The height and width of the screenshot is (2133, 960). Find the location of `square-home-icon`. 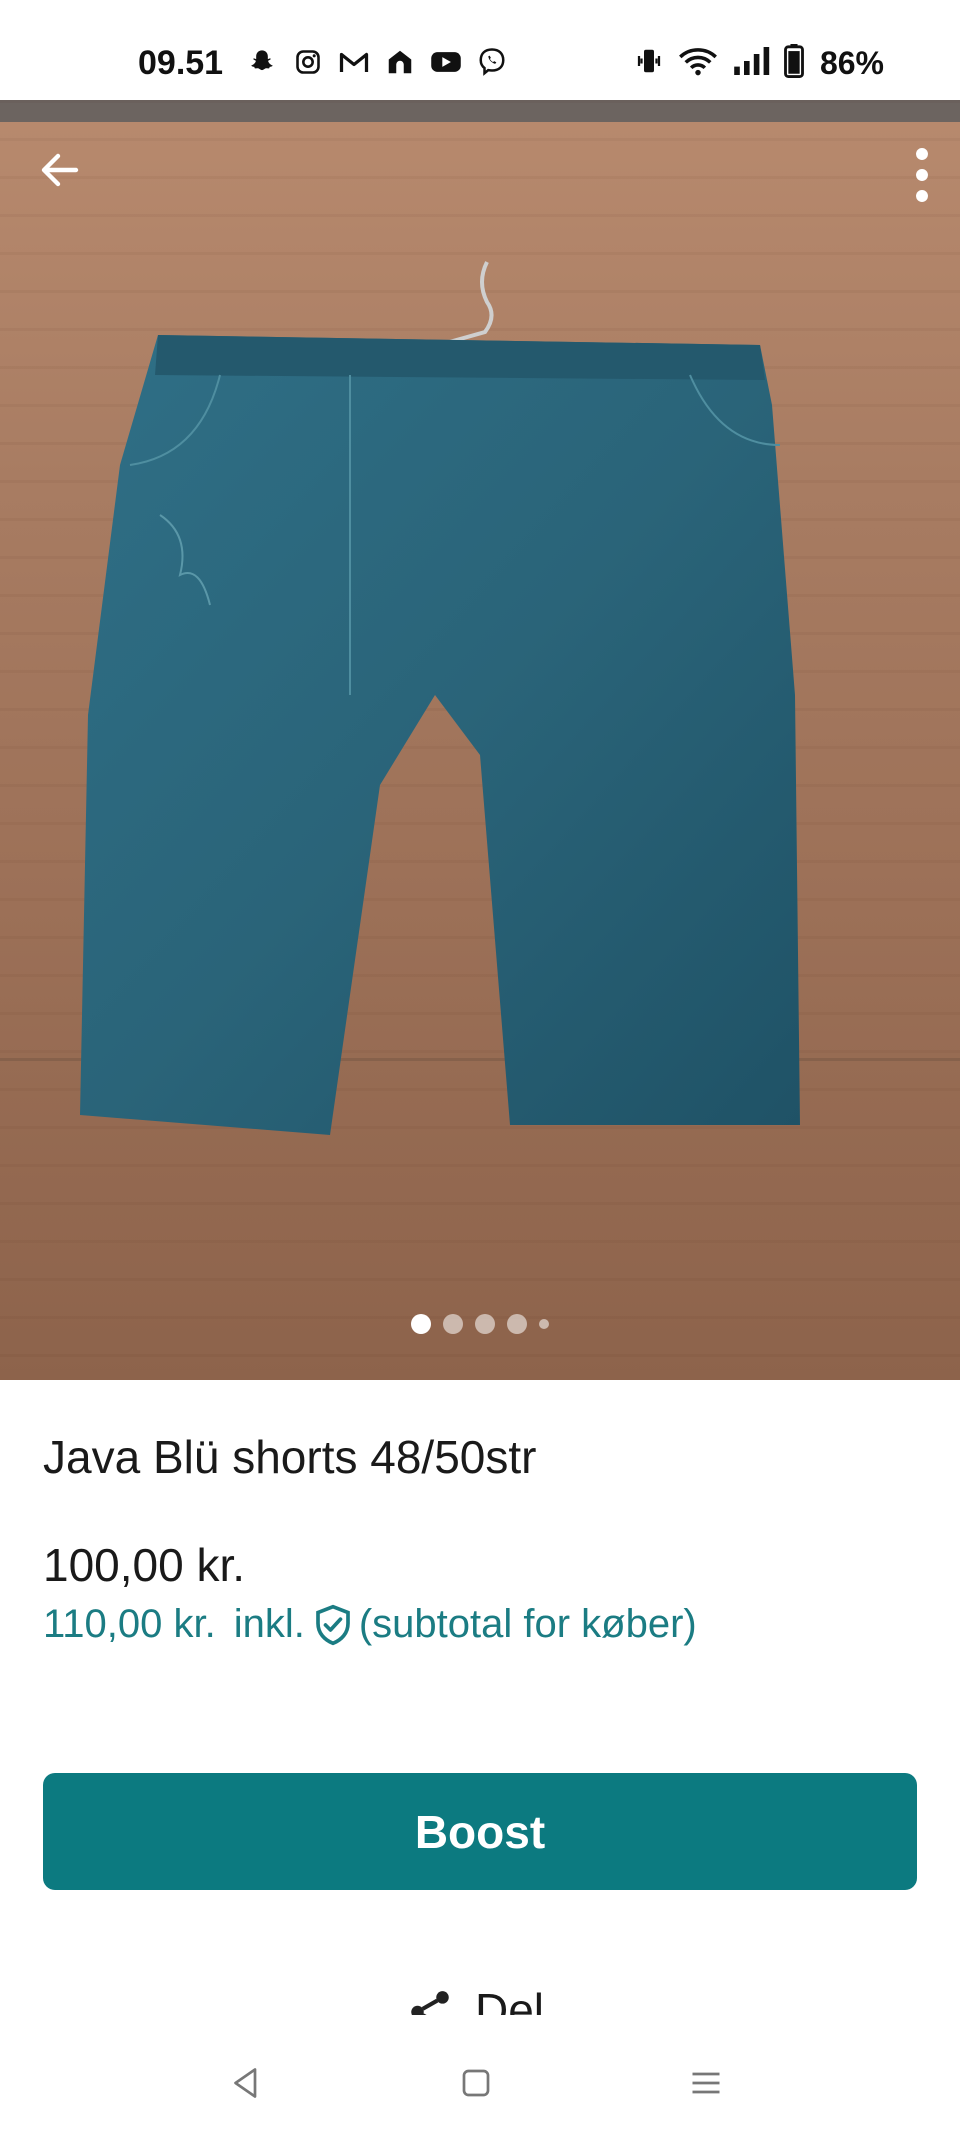

square-home-icon is located at coordinates (476, 2083).